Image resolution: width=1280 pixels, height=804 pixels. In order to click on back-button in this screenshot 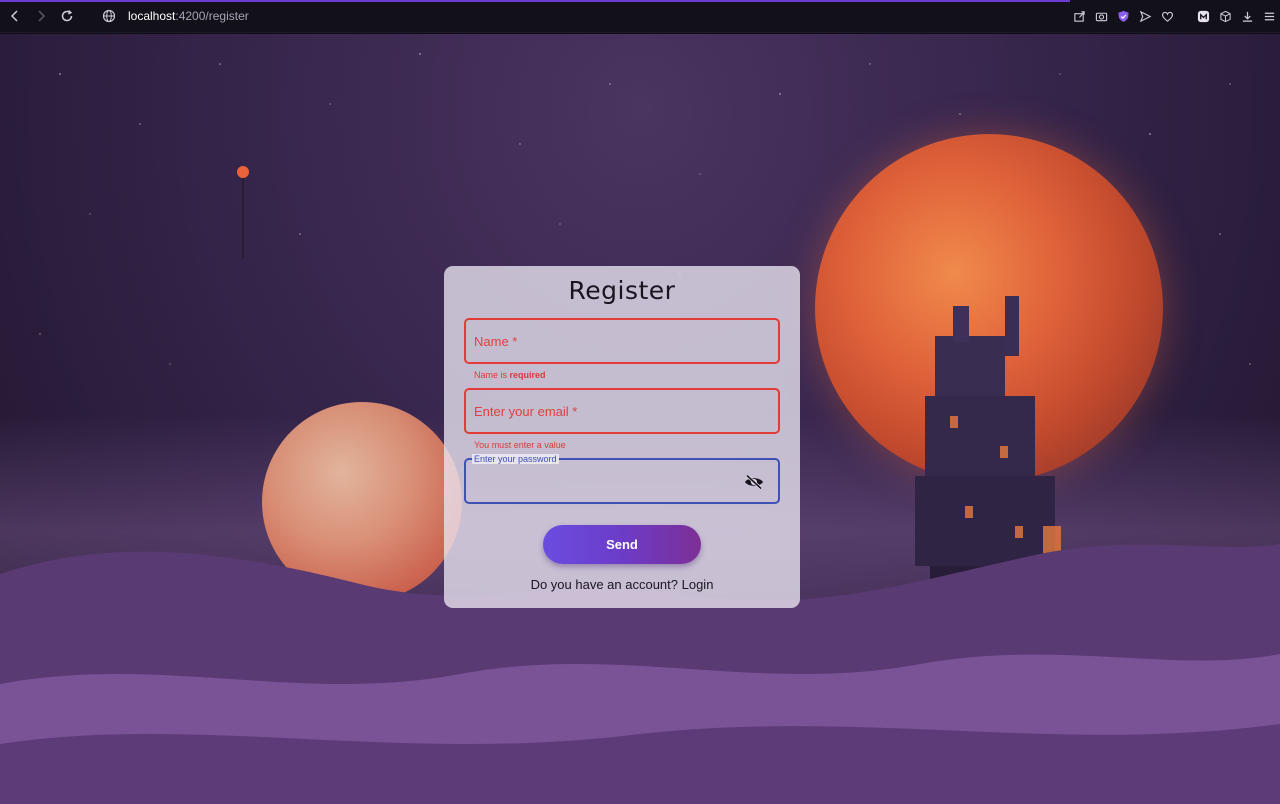, I will do `click(15, 16)`.